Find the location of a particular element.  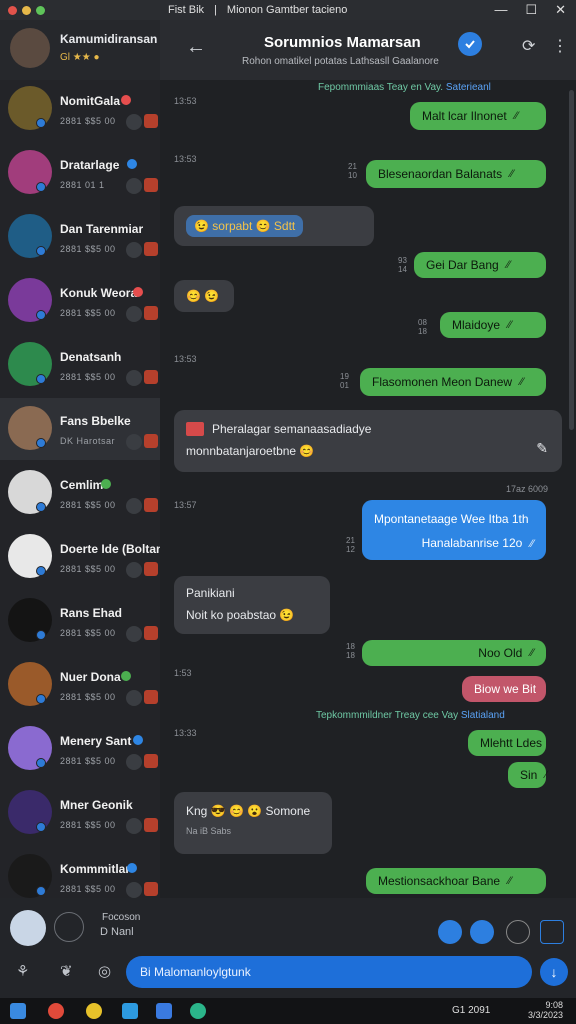

window-title: Mionon Gamtber tacieno is located at coordinates (287, 10).